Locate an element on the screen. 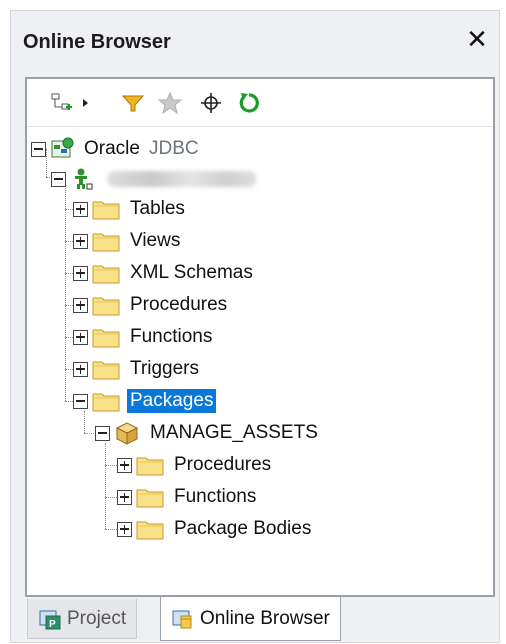 Image resolution: width=506 pixels, height=644 pixels. tree-node-package-functions: Functions is located at coordinates (188, 497).